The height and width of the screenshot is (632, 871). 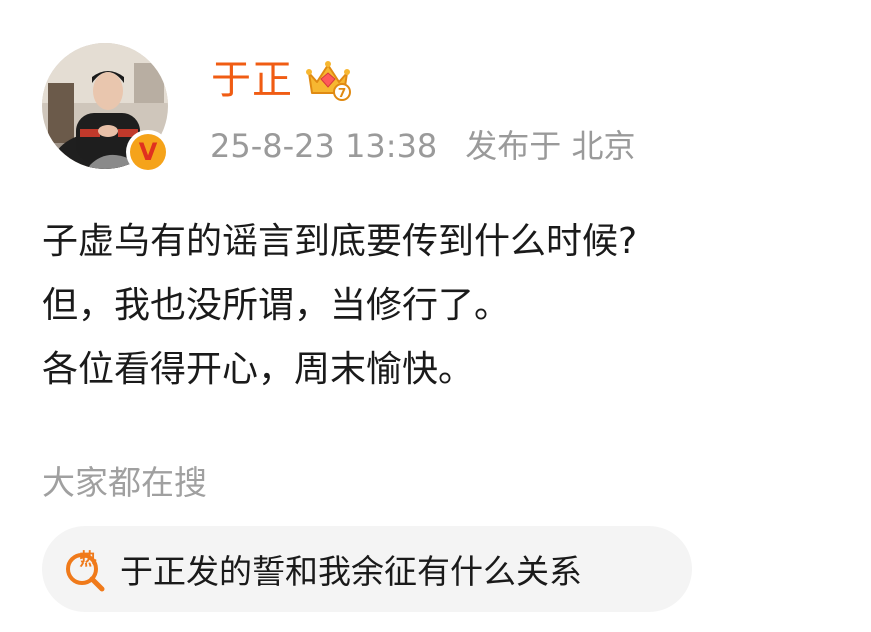 I want to click on hot-search-chip: 热 于正发的誓和我余征有什么关系, so click(x=367, y=569).